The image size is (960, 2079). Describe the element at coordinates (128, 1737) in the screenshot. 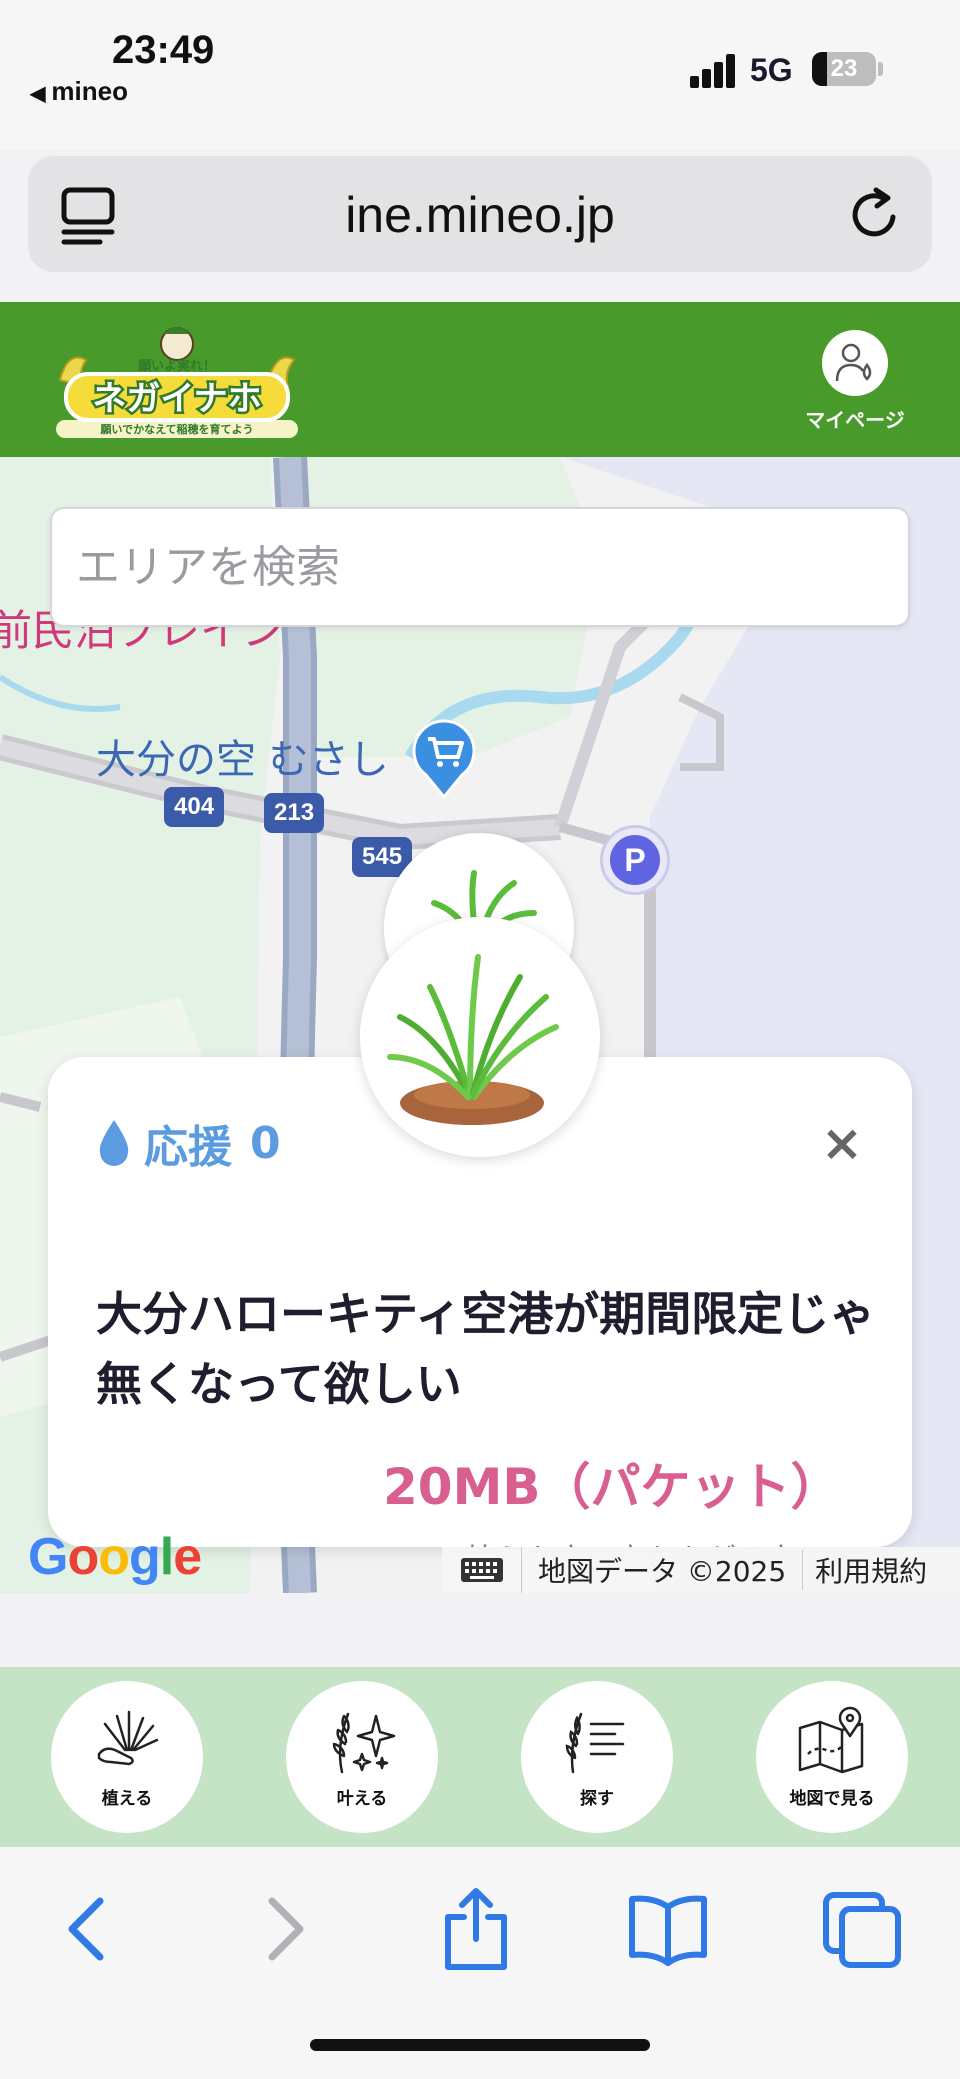

I see `plant-hand-icon` at that location.